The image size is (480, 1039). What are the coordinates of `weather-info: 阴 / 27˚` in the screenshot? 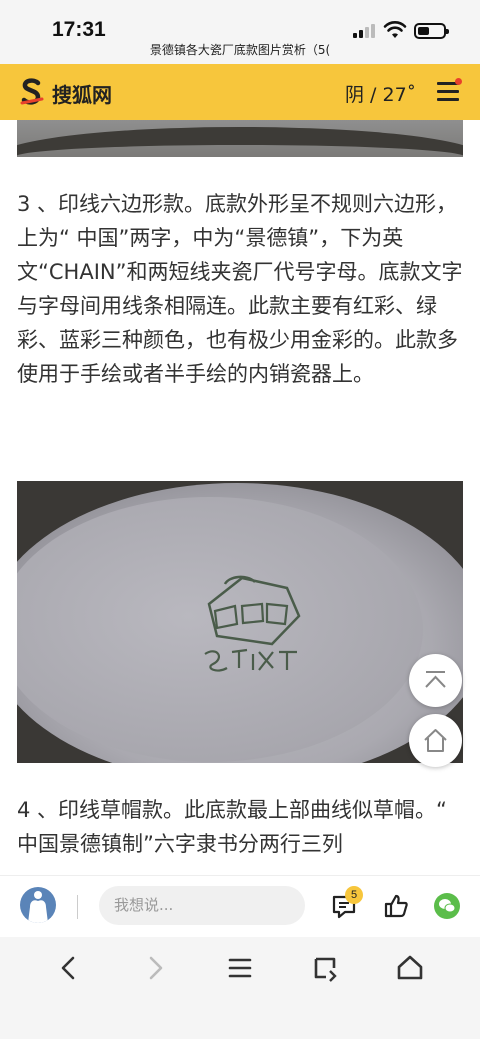 It's located at (380, 93).